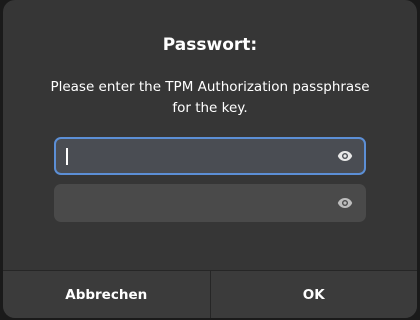 This screenshot has height=320, width=420. What do you see at coordinates (210, 45) in the screenshot?
I see `dialog-title: Passwort:` at bounding box center [210, 45].